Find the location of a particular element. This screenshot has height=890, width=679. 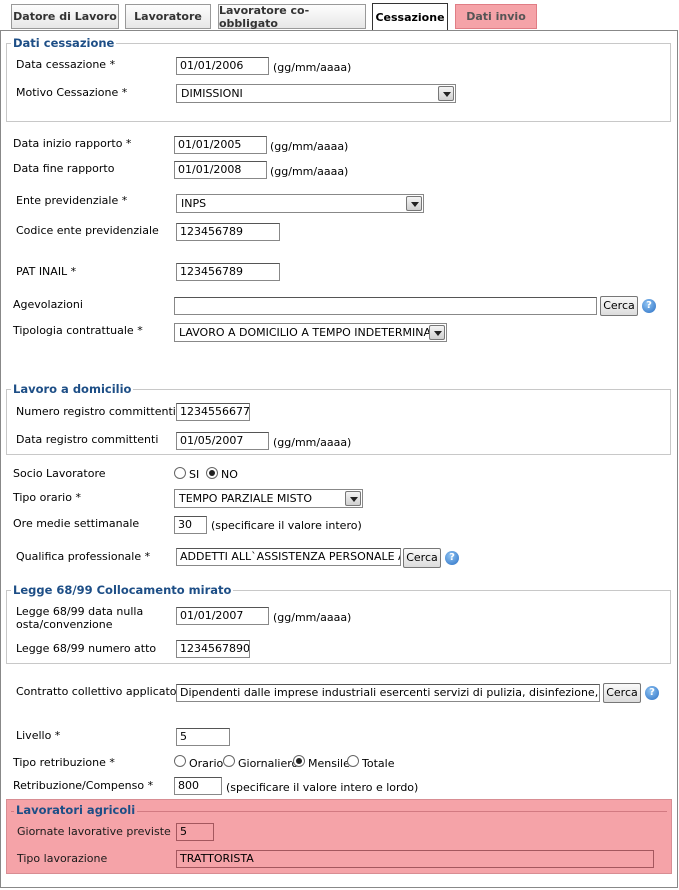

tab-datore-di-lavoro: Datore di Lavoro is located at coordinates (65, 16).